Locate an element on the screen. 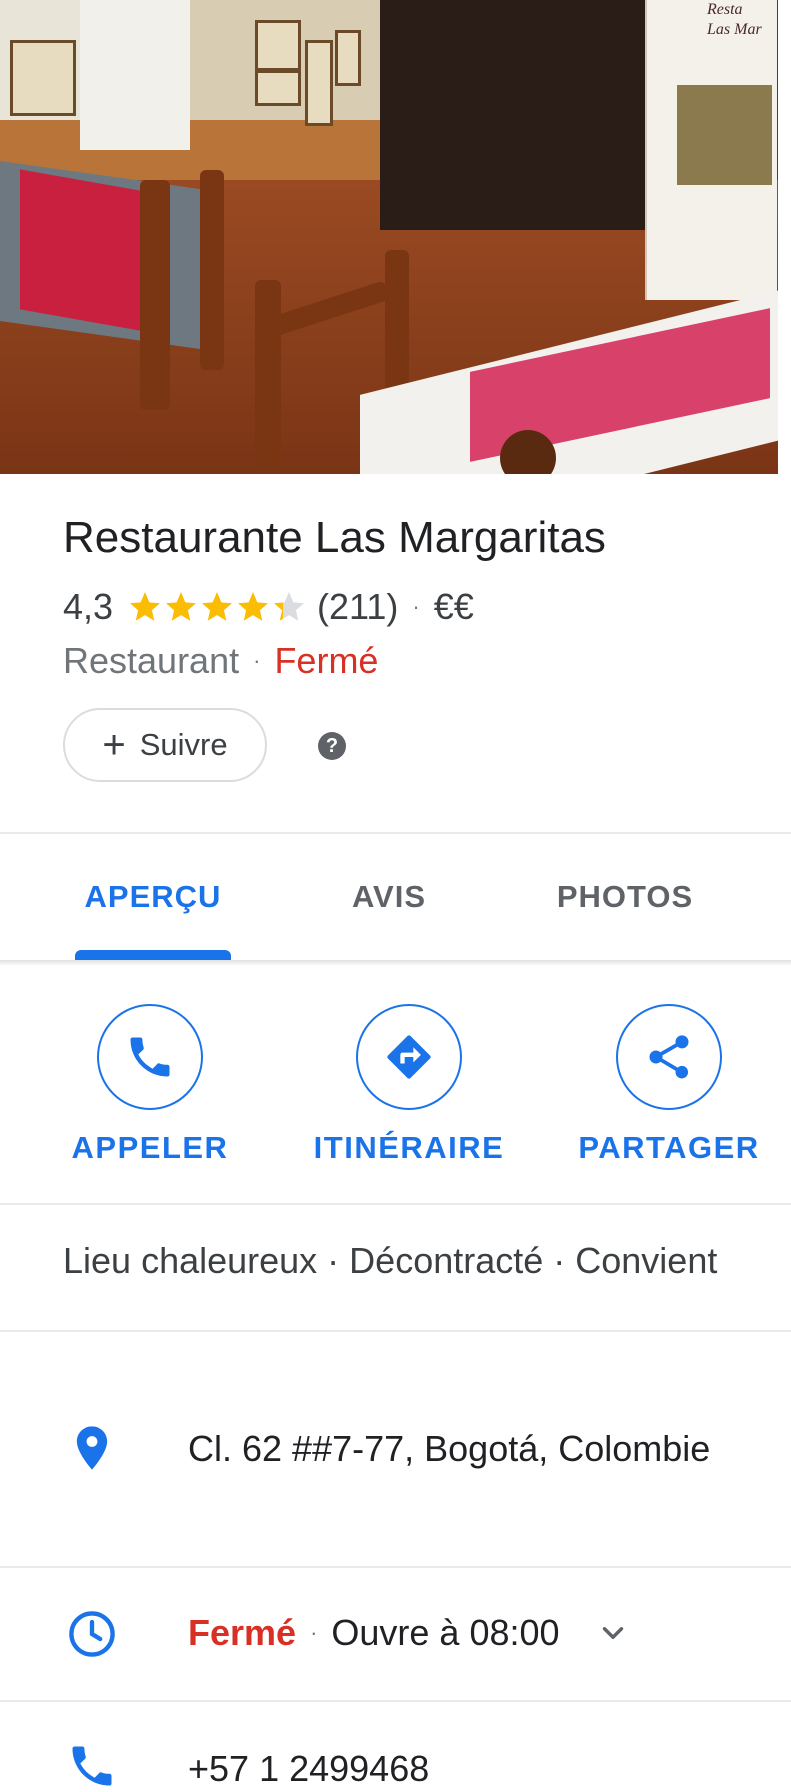 The width and height of the screenshot is (791, 1792). place-category: Restaurant is located at coordinates (151, 660).